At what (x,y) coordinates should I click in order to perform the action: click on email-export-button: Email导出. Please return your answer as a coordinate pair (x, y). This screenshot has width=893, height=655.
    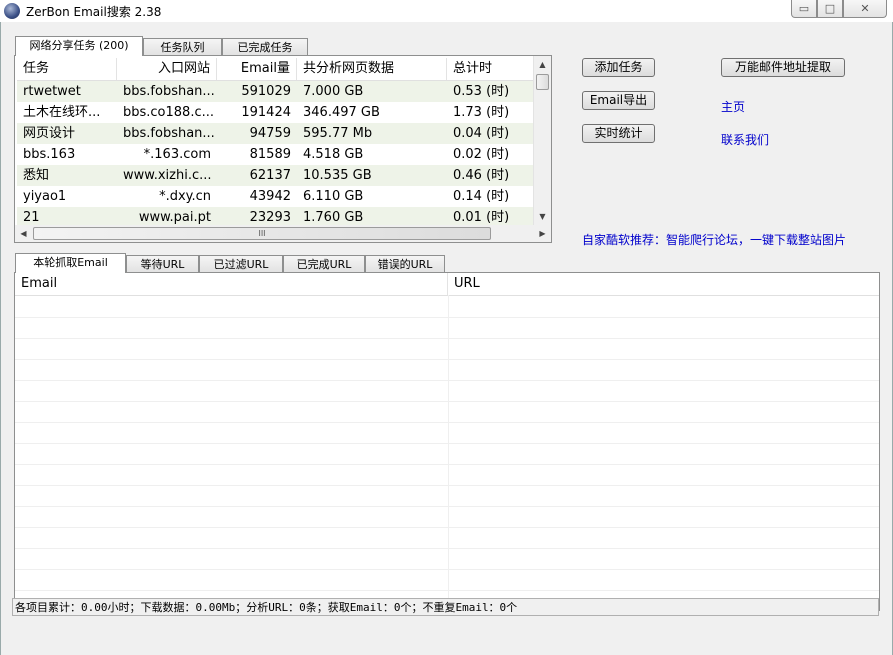
    Looking at the image, I should click on (618, 100).